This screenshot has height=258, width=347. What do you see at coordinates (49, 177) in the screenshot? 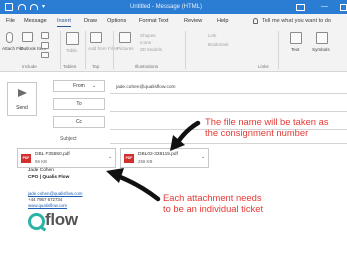
I see `signature-title: CPO | Qualis Flow` at bounding box center [49, 177].